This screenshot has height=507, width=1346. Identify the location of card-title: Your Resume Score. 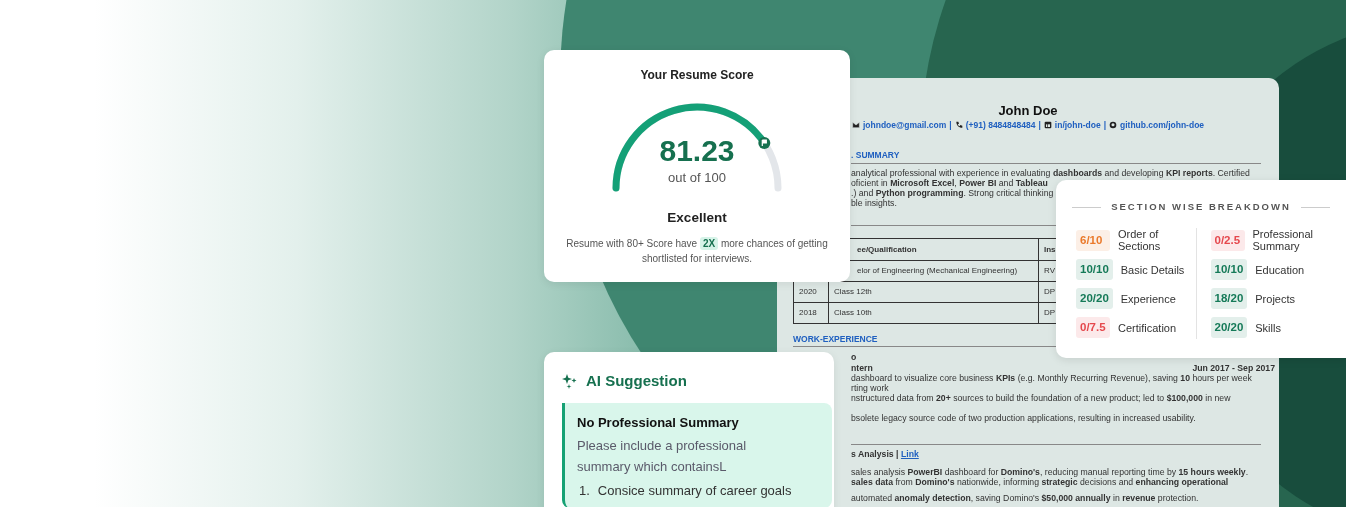
(697, 75).